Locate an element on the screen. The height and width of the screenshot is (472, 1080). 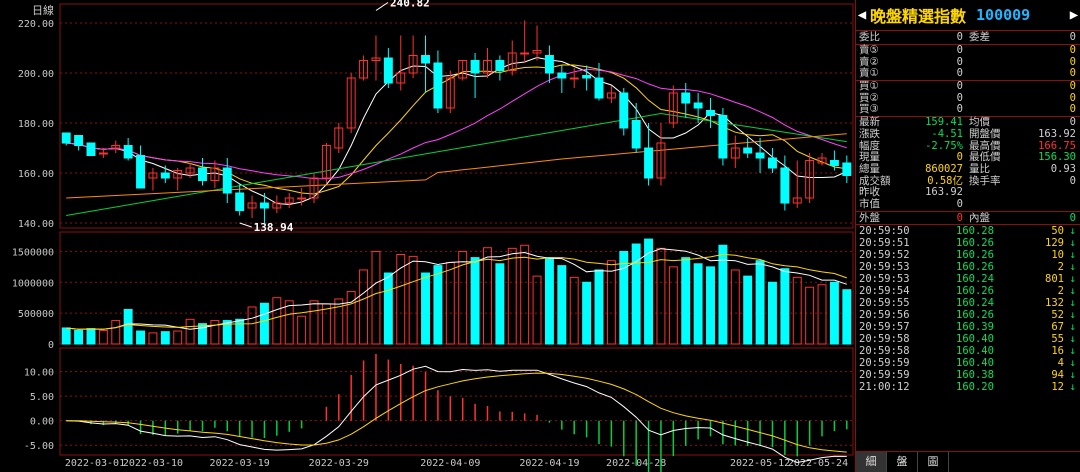
stat-row: 總量 860027 量比 0.93 is located at coordinates (968, 169).